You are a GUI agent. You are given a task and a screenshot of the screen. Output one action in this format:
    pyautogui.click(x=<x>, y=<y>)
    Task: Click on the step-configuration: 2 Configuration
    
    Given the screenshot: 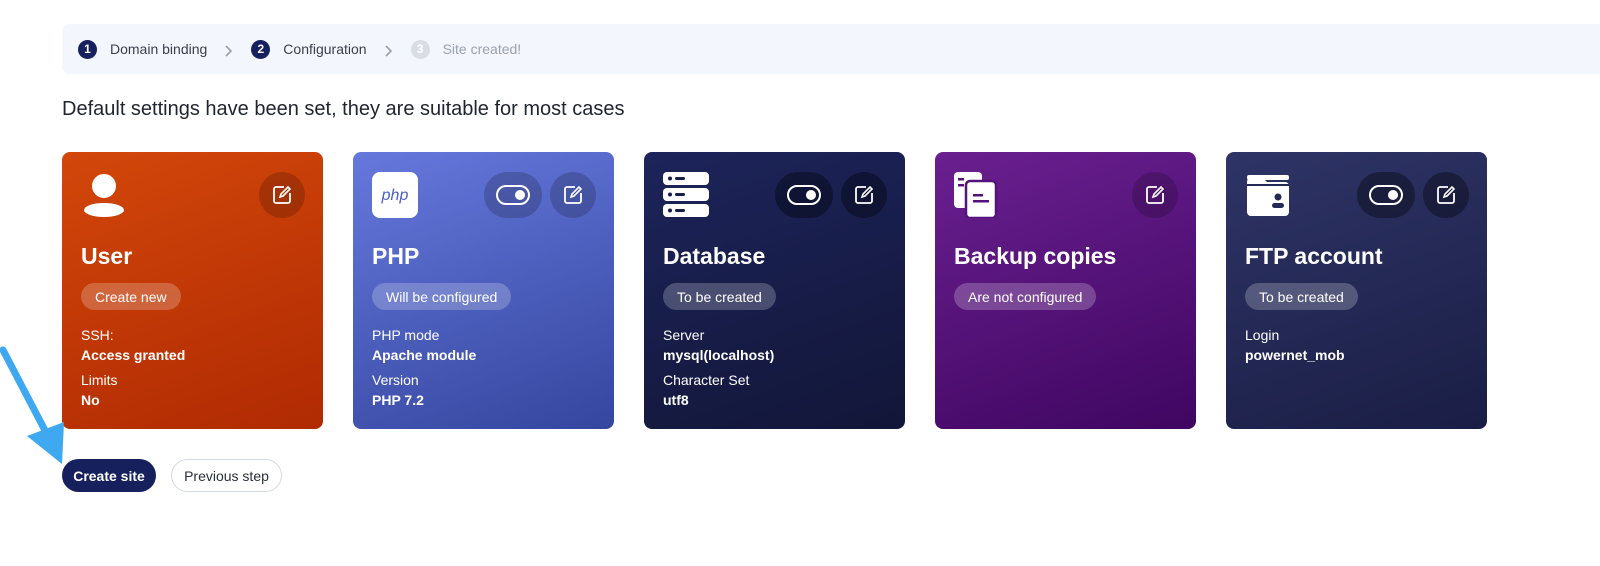 What is the action you would take?
    pyautogui.click(x=309, y=49)
    